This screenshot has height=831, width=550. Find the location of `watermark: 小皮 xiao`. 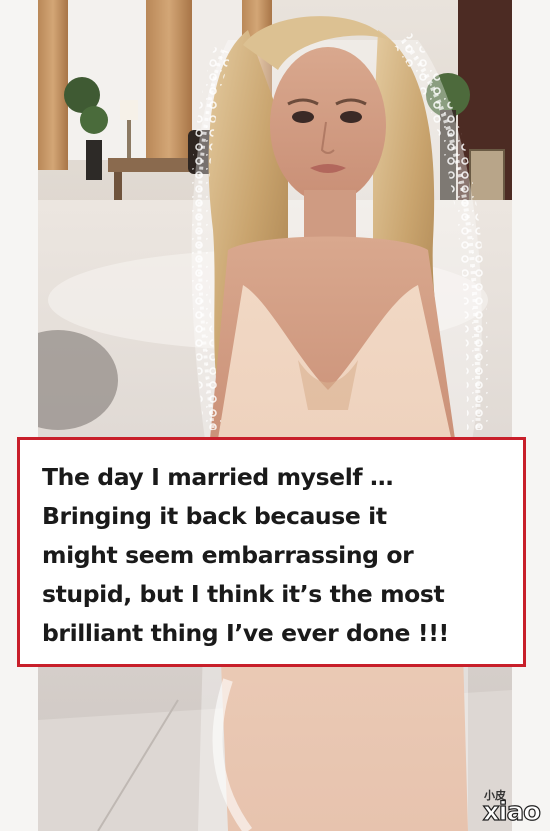

watermark: 小皮 xiao is located at coordinates (494, 807).